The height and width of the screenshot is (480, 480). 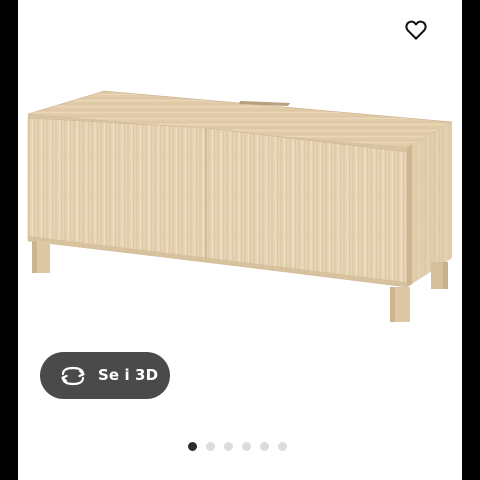 I want to click on carousel-pagination, so click(x=237, y=447).